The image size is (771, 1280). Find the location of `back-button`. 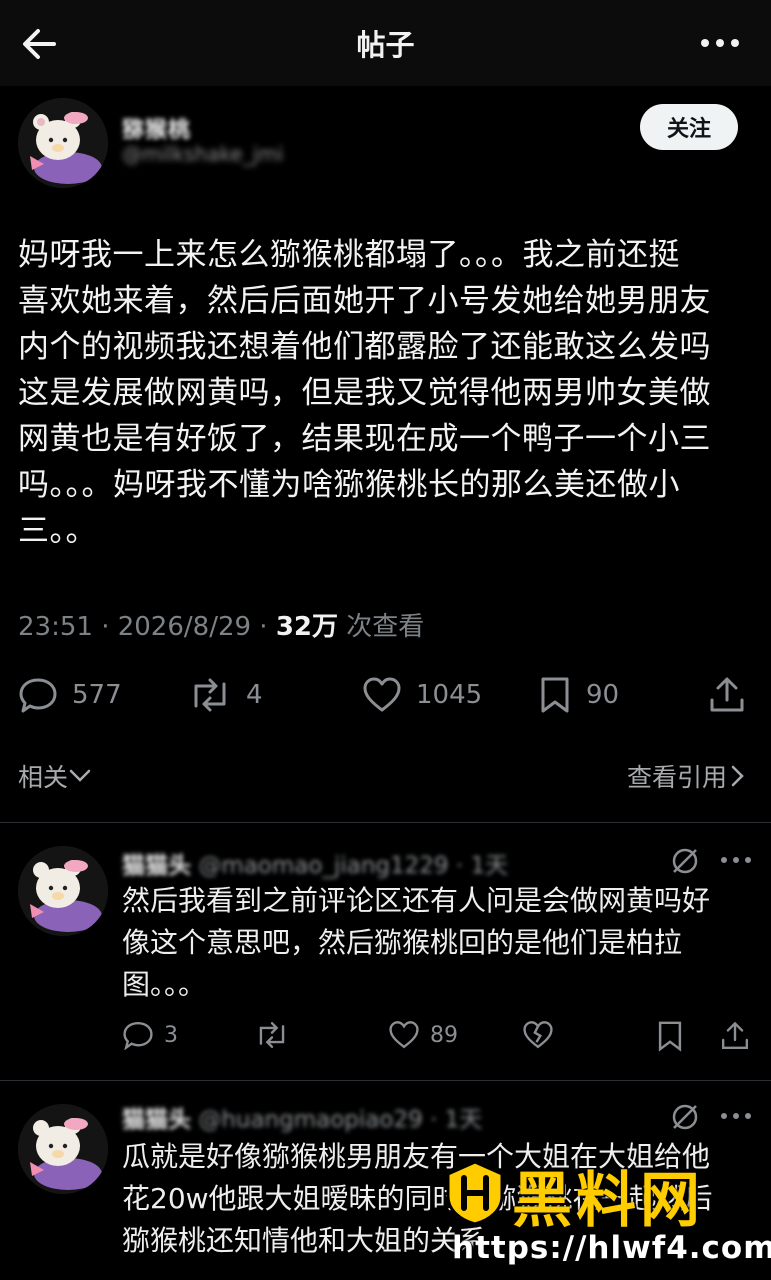

back-button is located at coordinates (40, 44).